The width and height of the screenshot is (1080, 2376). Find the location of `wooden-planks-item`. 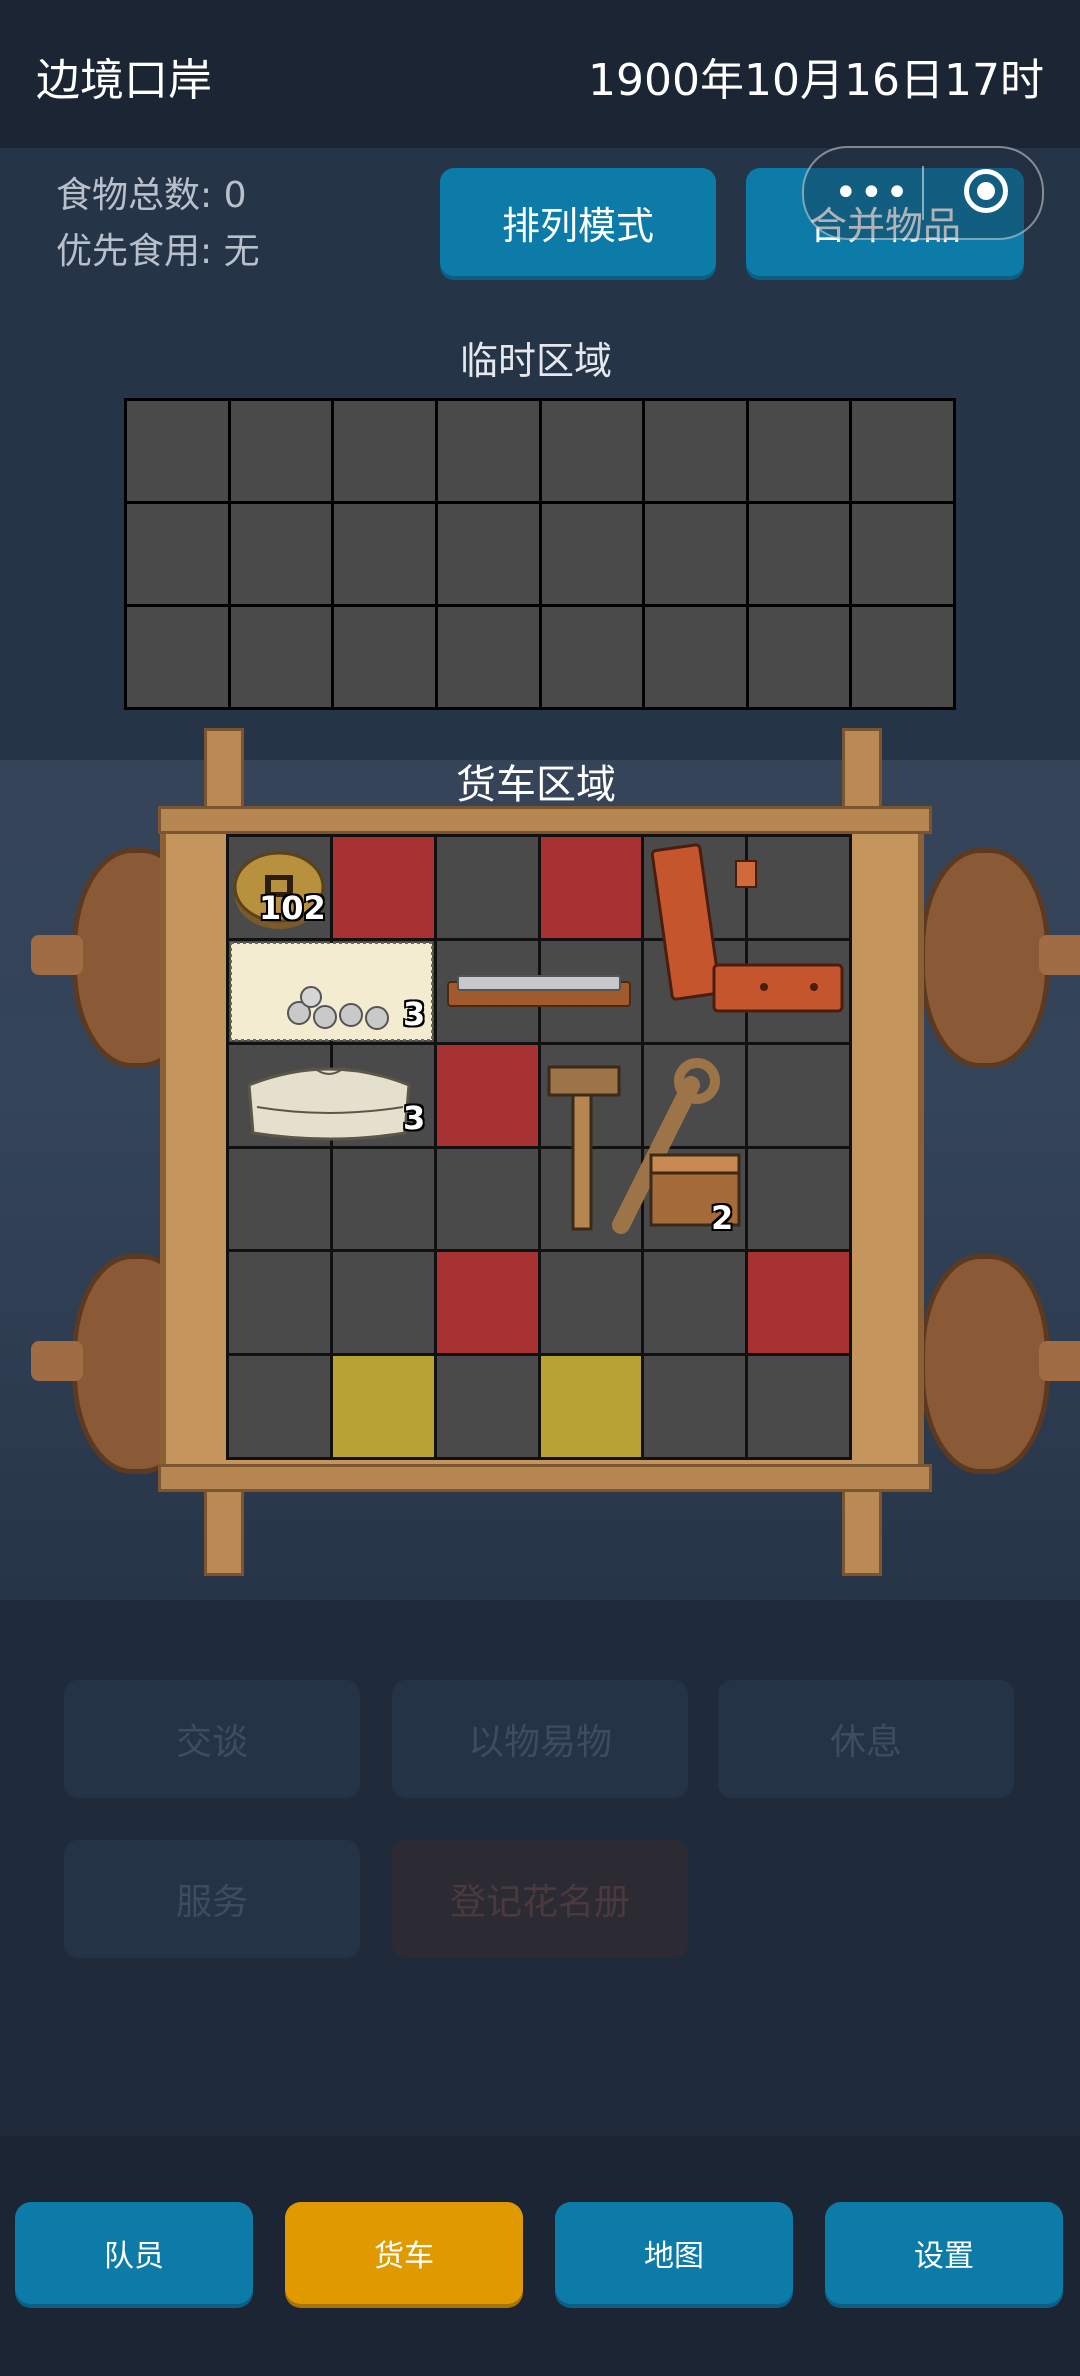

wooden-planks-item is located at coordinates (746, 939).